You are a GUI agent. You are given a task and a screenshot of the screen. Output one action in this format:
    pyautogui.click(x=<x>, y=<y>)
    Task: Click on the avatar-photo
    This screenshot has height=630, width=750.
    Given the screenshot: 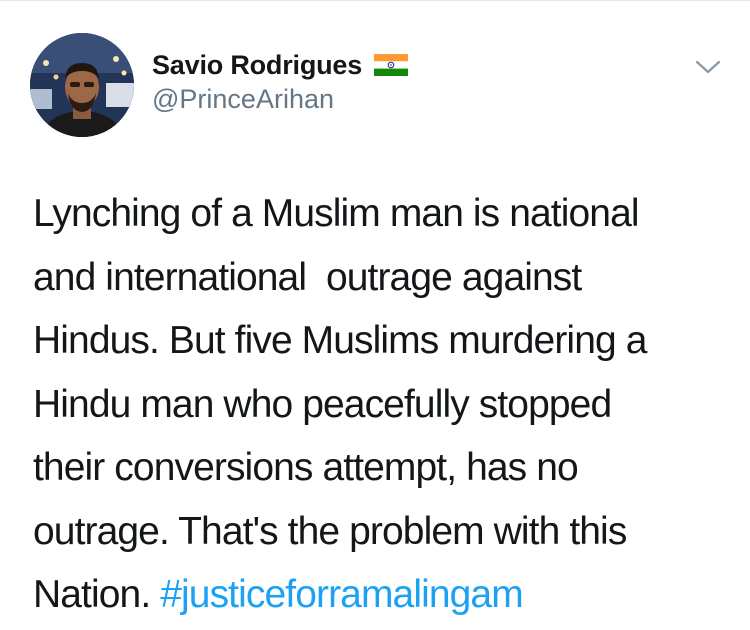 What is the action you would take?
    pyautogui.click(x=82, y=85)
    